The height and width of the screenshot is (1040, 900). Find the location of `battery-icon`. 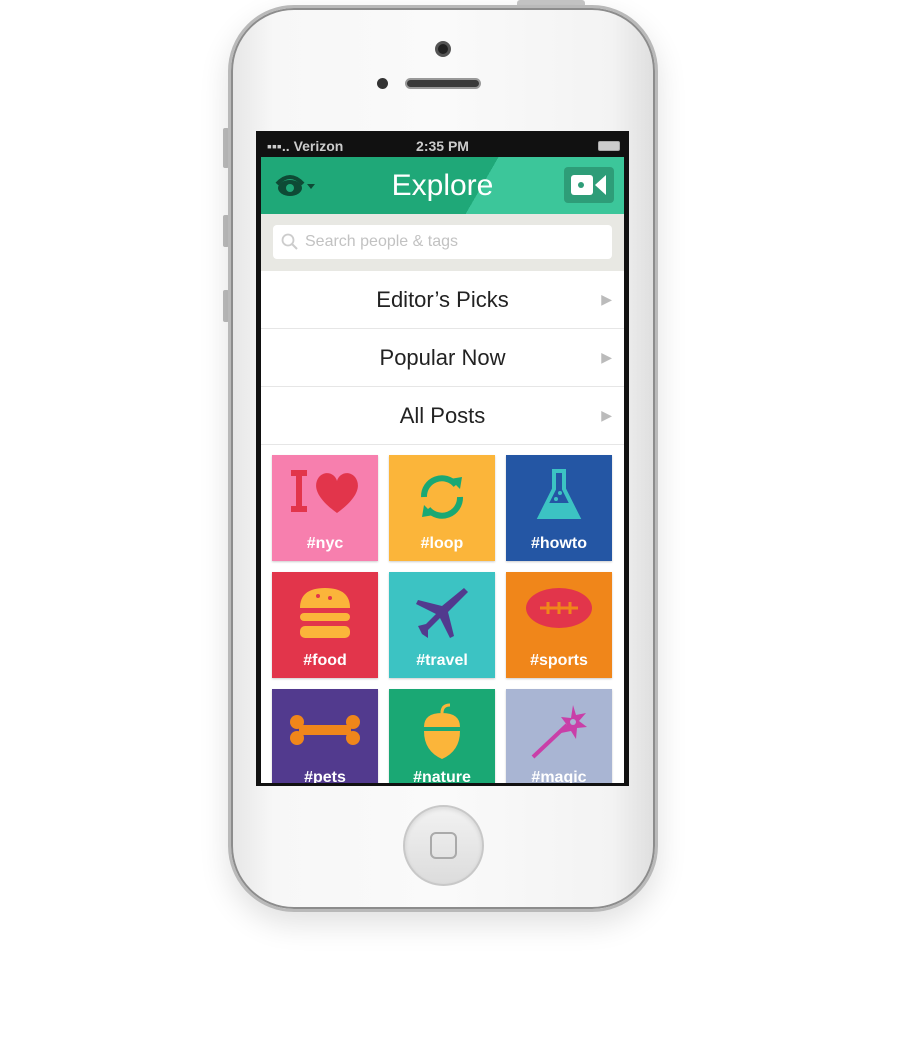

battery-icon is located at coordinates (609, 146).